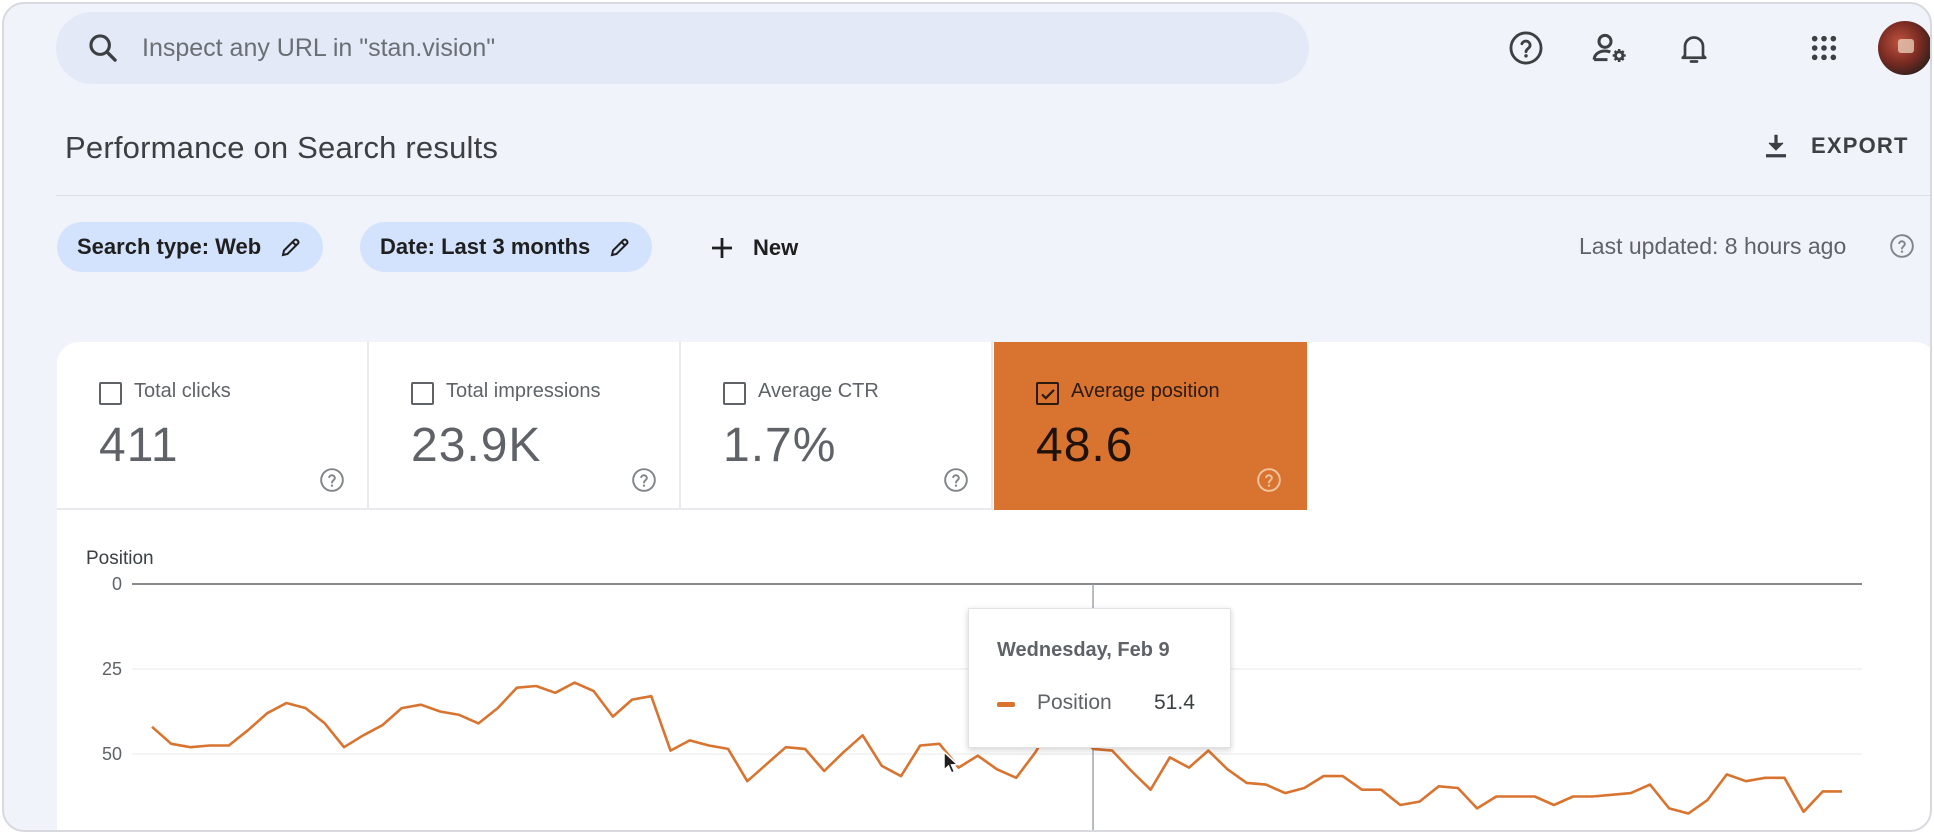  I want to click on tooltip-date: Wednesday, Feb 9, so click(1083, 650).